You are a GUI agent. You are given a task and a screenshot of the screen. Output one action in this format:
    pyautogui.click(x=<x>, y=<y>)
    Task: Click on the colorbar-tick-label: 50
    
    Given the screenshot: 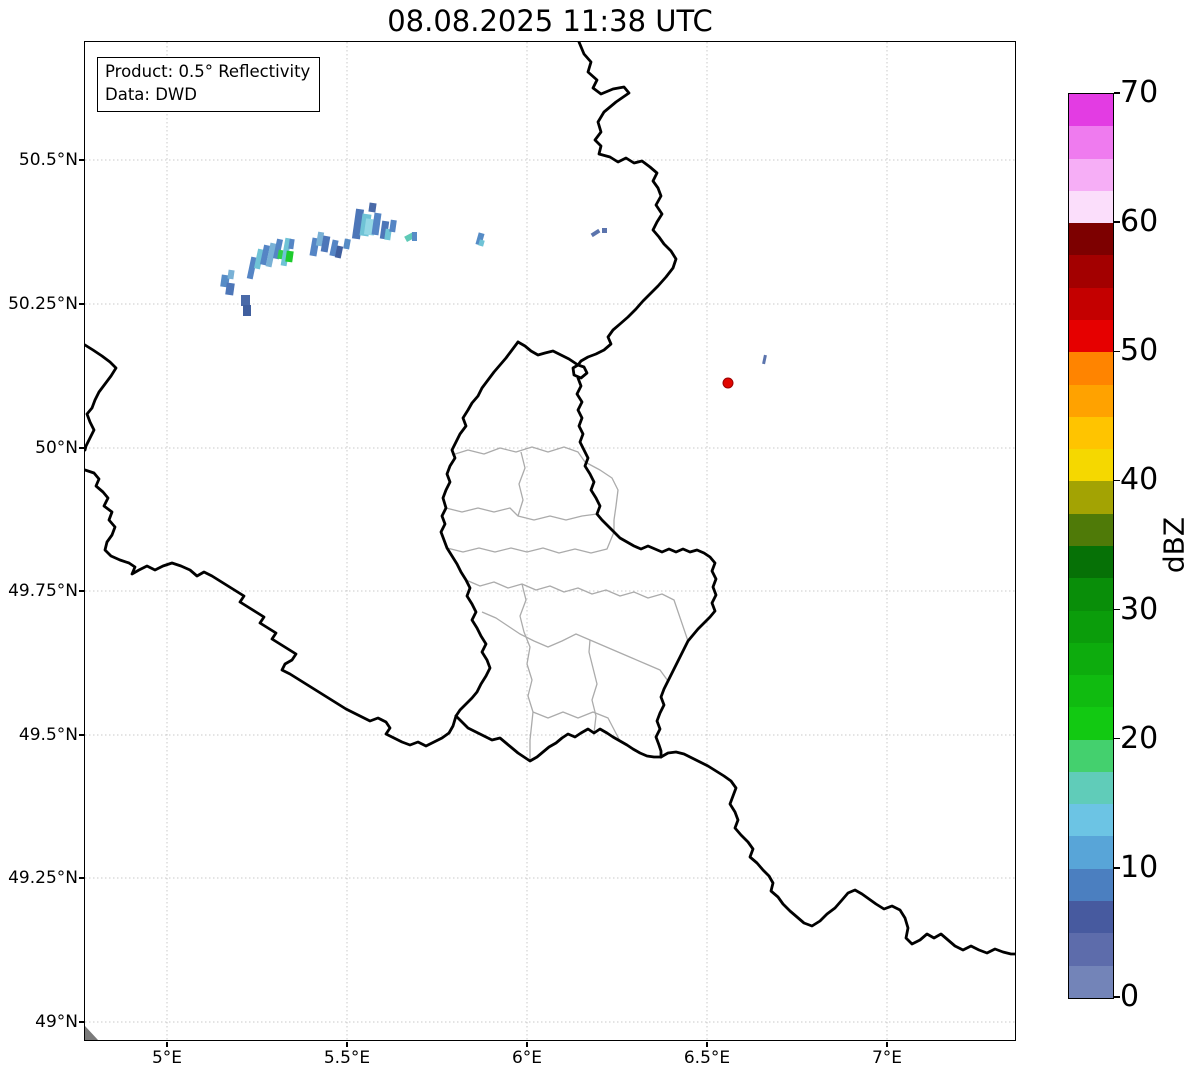 What is the action you would take?
    pyautogui.click(x=1139, y=351)
    